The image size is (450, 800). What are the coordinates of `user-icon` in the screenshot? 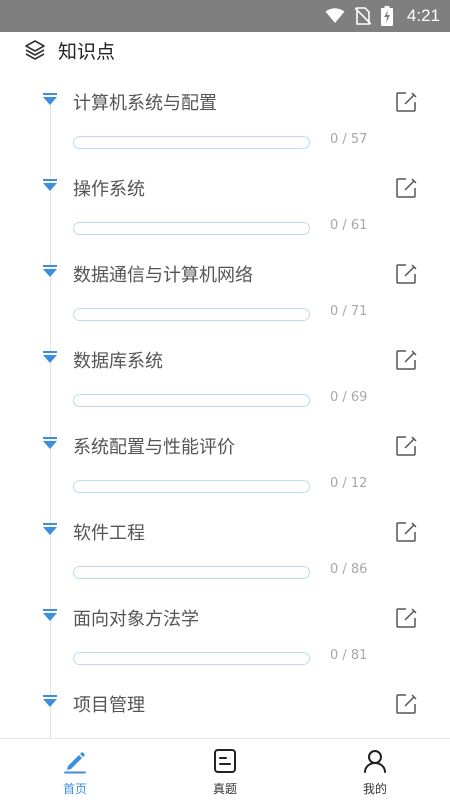 It's located at (375, 761).